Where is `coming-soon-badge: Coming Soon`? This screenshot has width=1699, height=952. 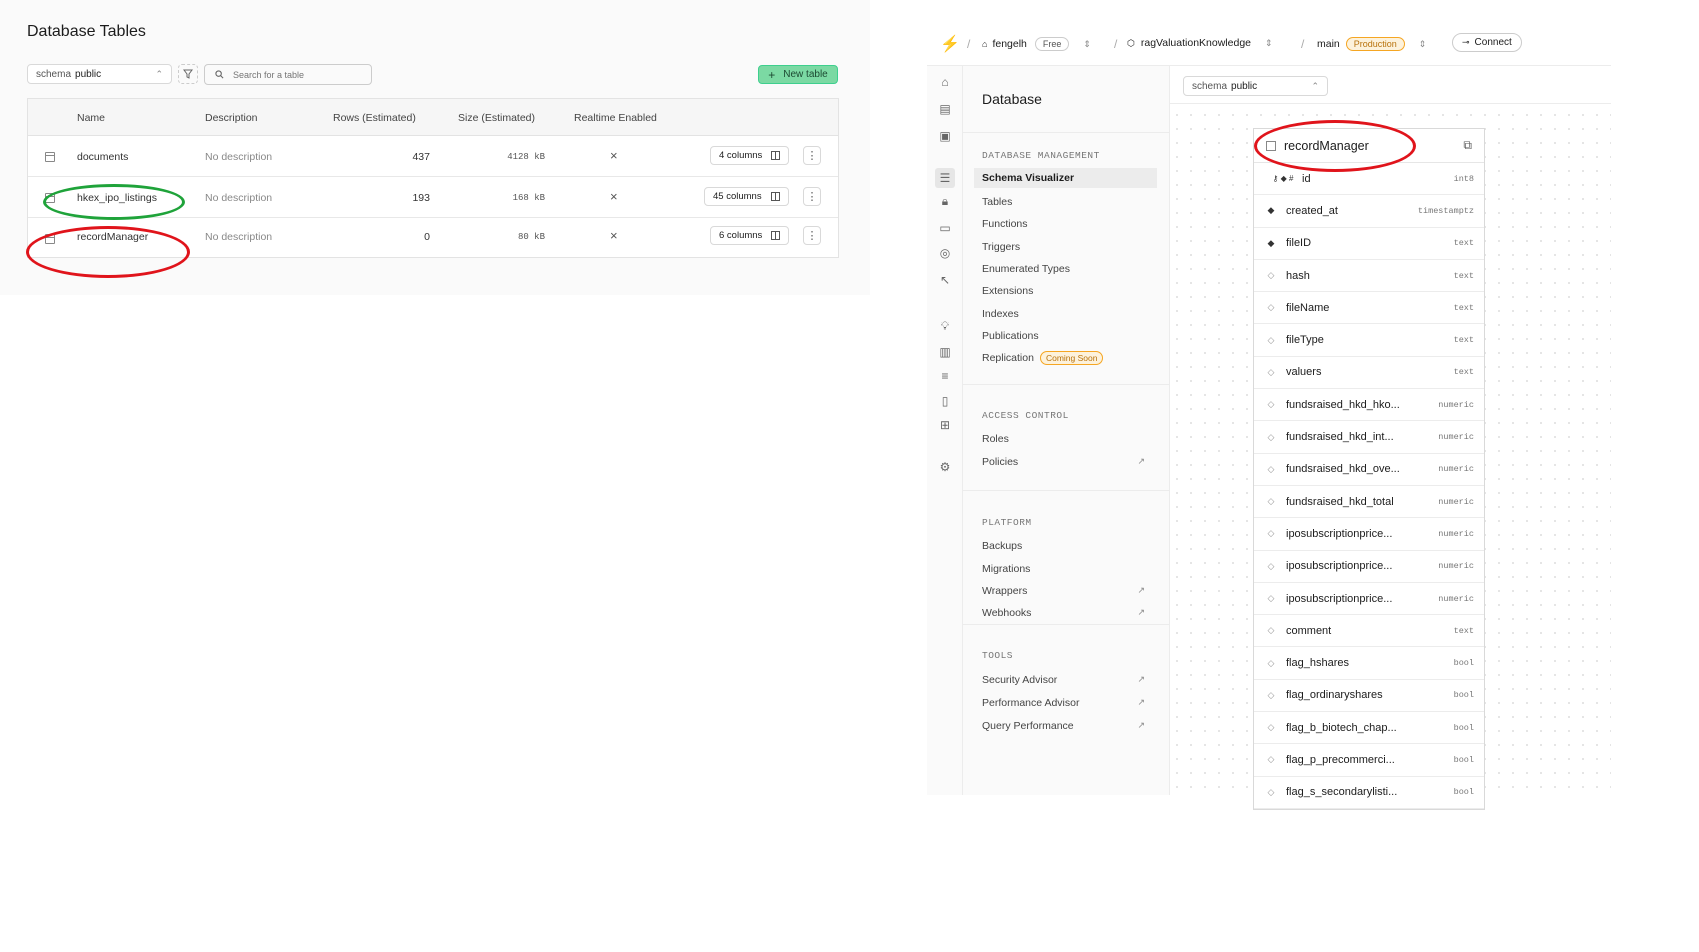
coming-soon-badge: Coming Soon is located at coordinates (1071, 358).